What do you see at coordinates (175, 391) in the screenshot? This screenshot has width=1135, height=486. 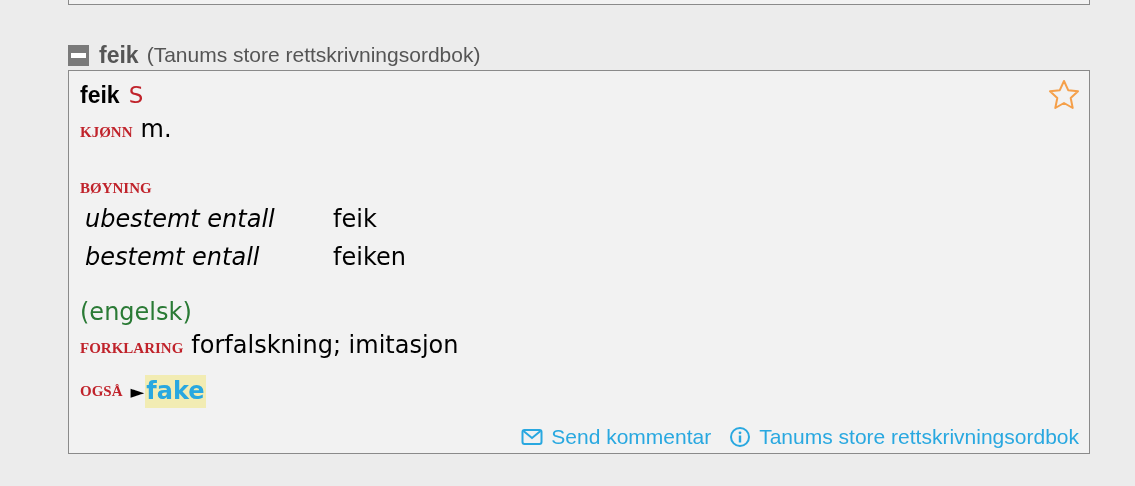 I see `cross-reference-link: fake` at bounding box center [175, 391].